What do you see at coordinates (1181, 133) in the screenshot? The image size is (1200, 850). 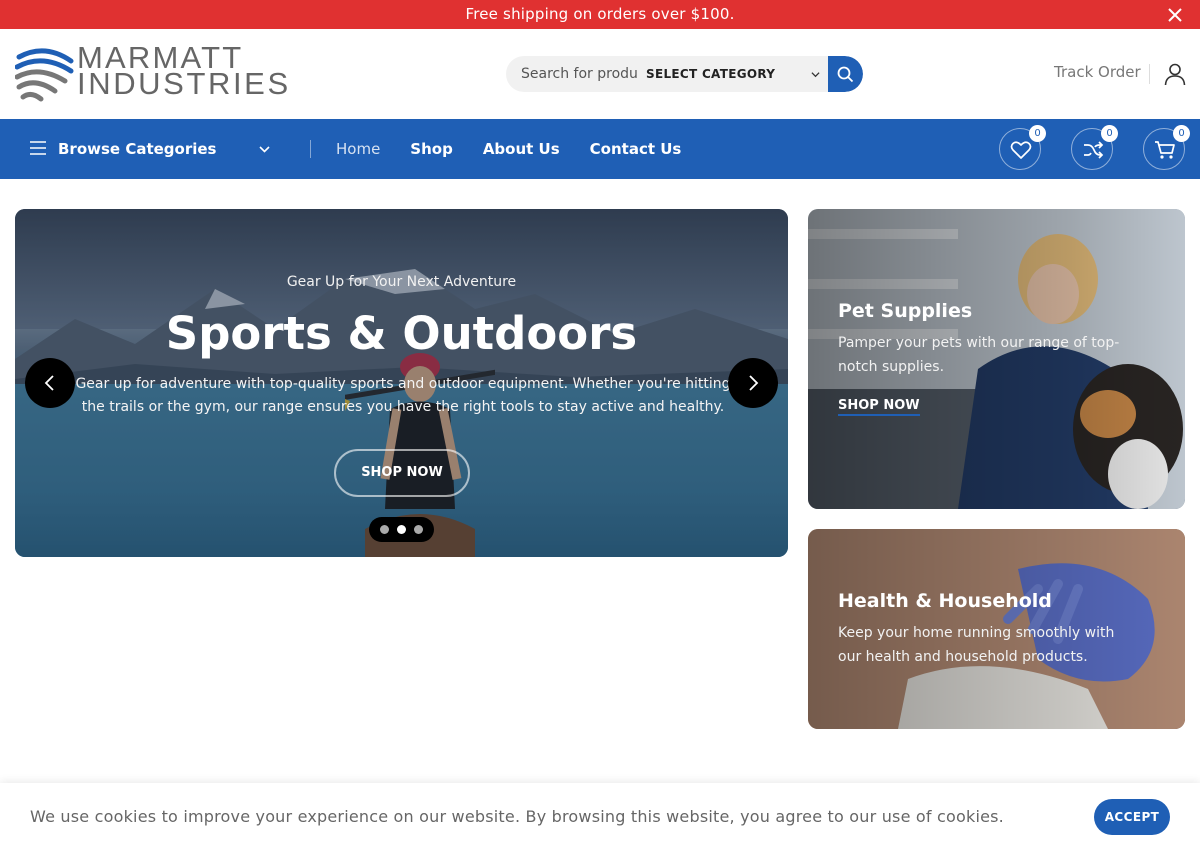 I see `cart-count-badge: 0` at bounding box center [1181, 133].